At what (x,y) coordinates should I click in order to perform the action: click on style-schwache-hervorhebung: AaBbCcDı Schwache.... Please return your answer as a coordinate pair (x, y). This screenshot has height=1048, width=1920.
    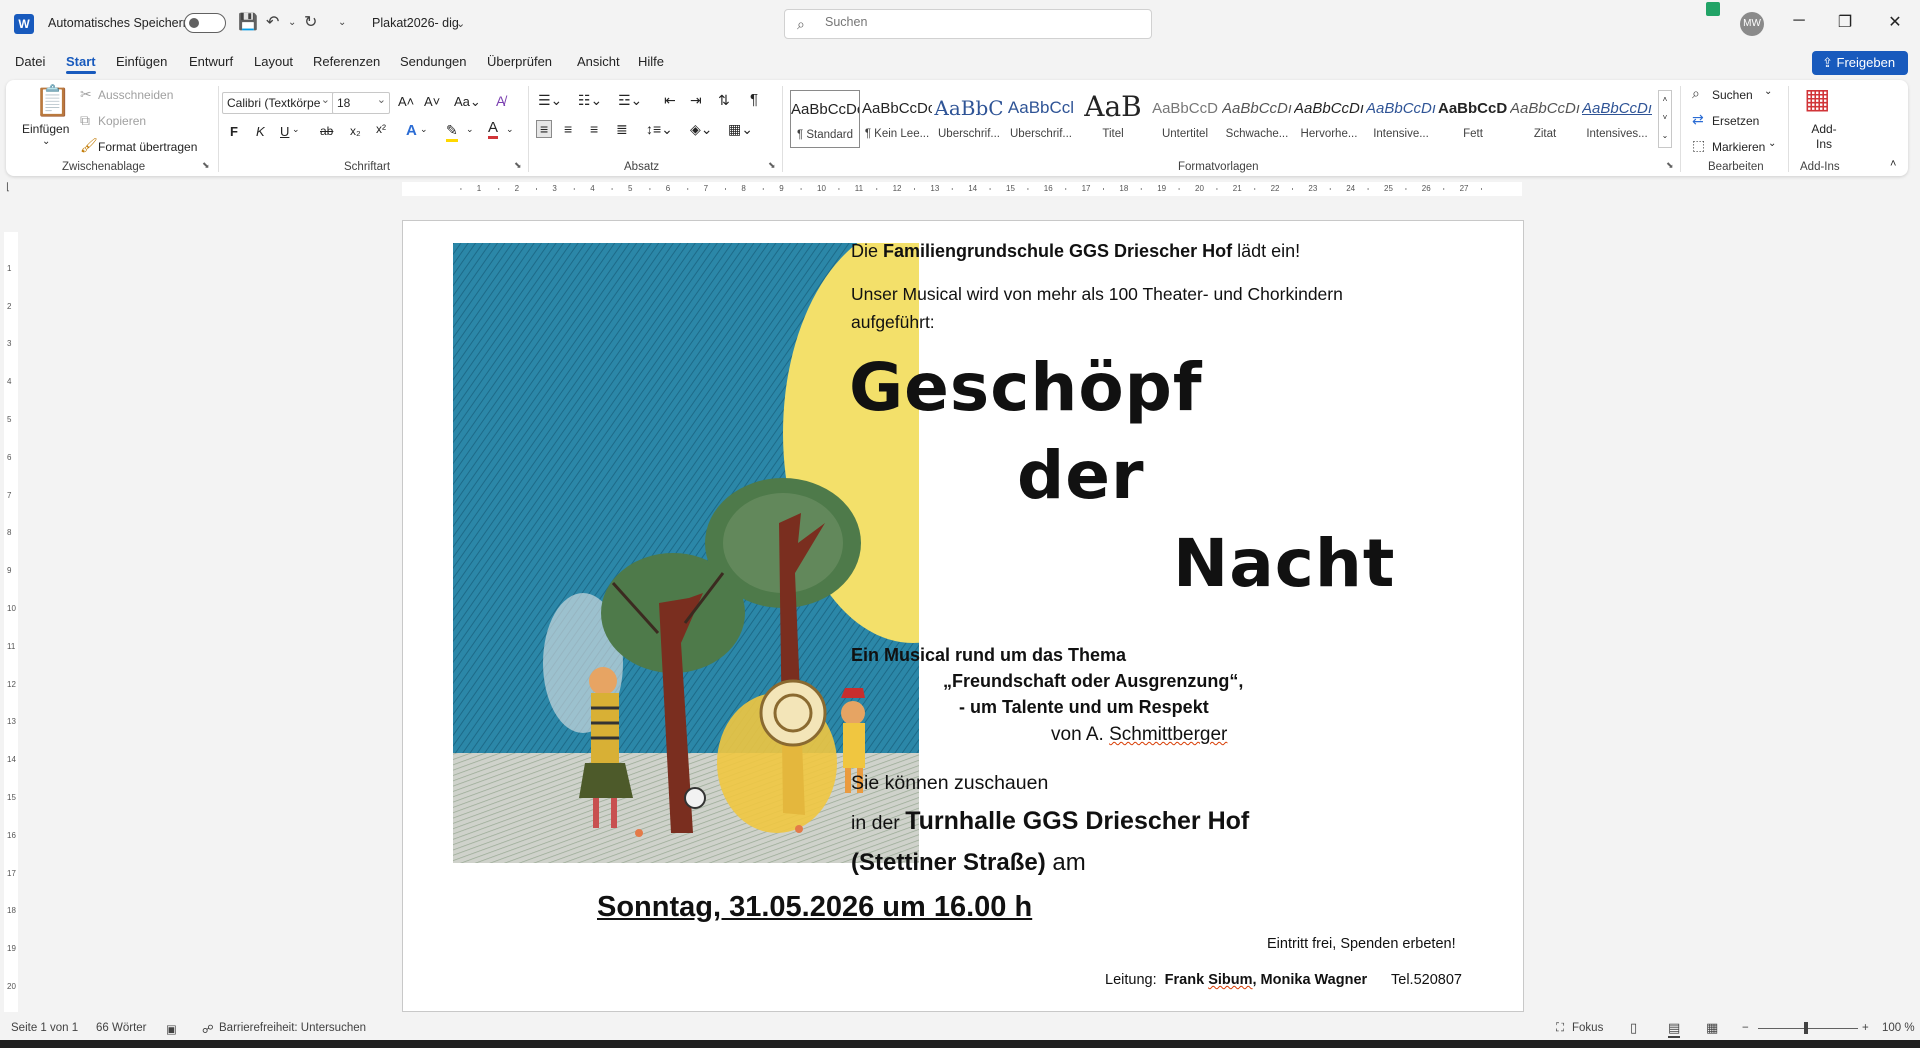
    Looking at the image, I should click on (1257, 119).